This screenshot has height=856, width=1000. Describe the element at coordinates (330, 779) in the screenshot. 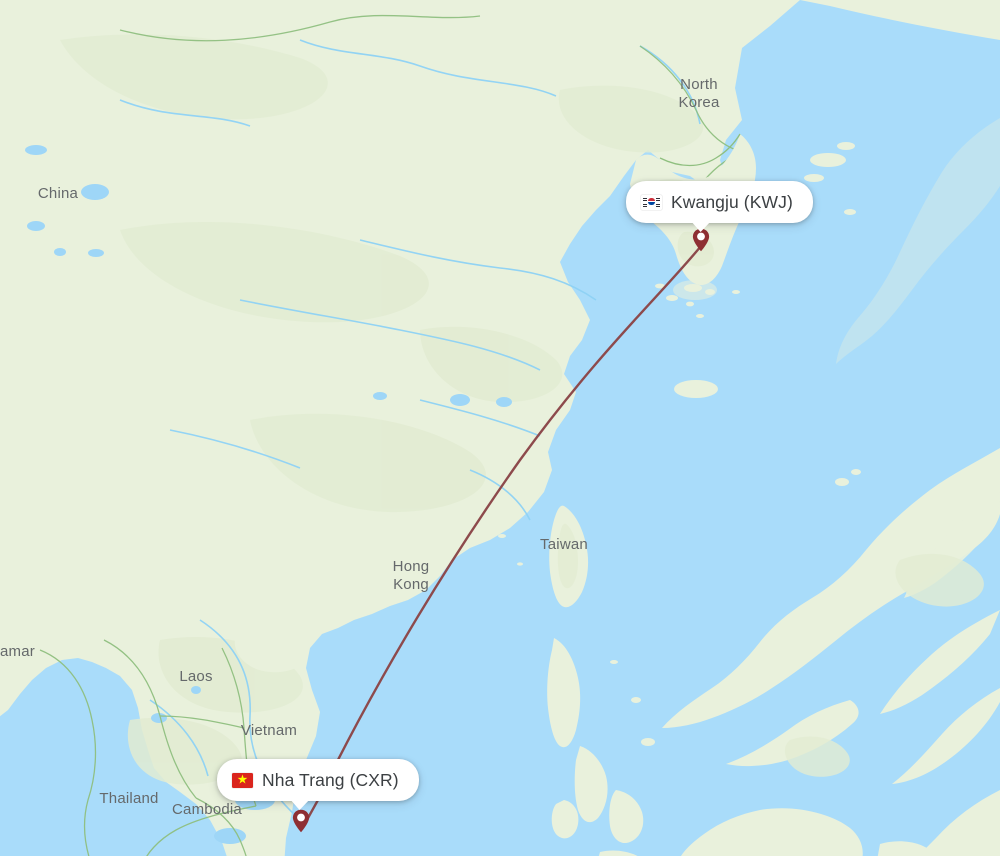

I see `destination-airport-label: Nha Trang (CXR)` at that location.